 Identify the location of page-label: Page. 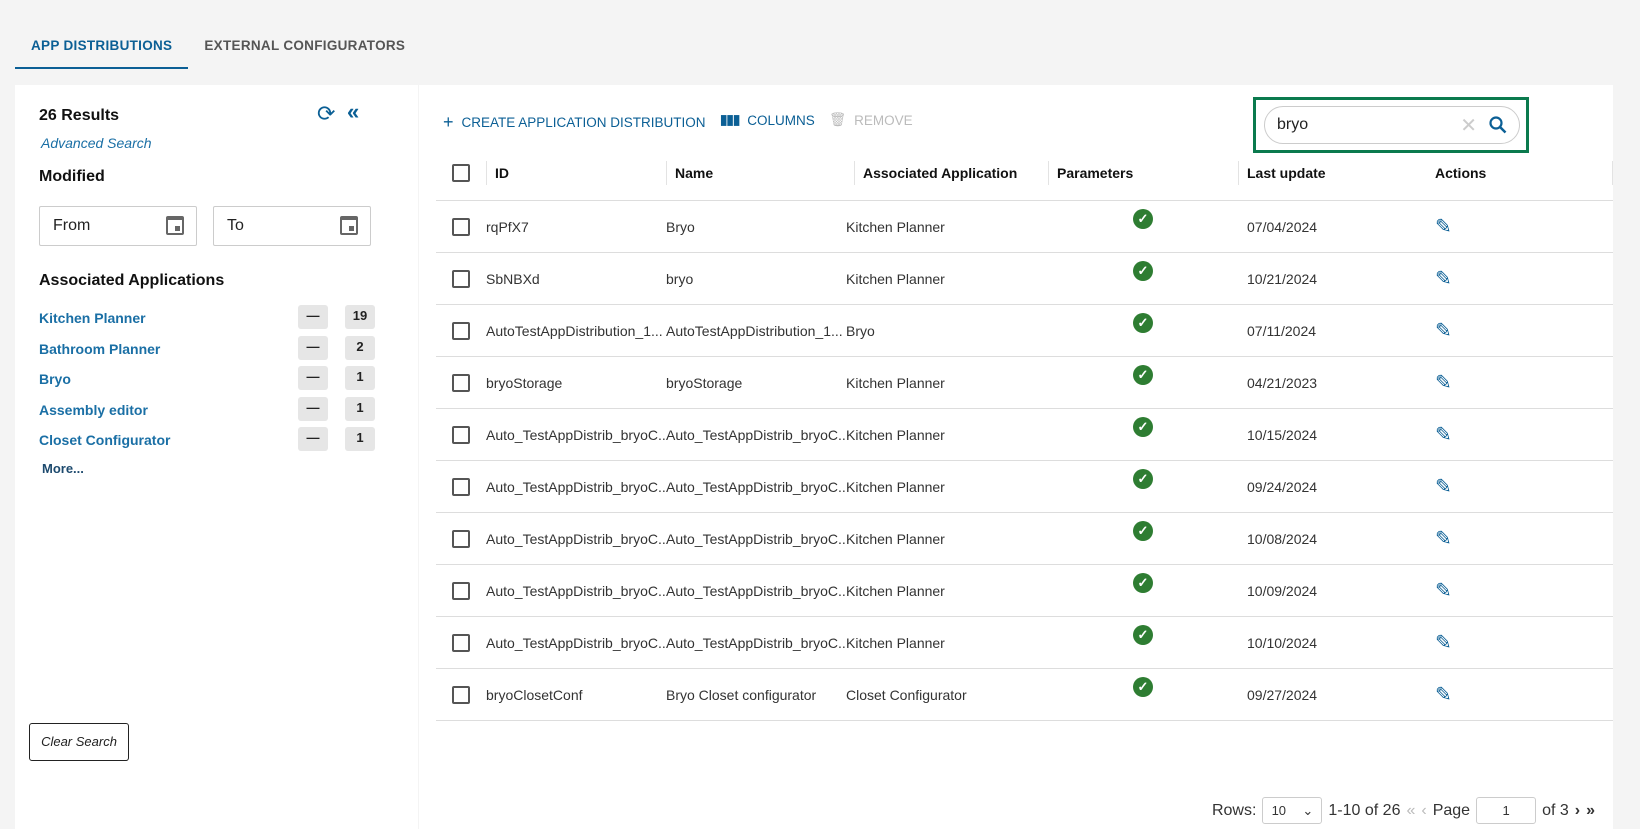
(1451, 810).